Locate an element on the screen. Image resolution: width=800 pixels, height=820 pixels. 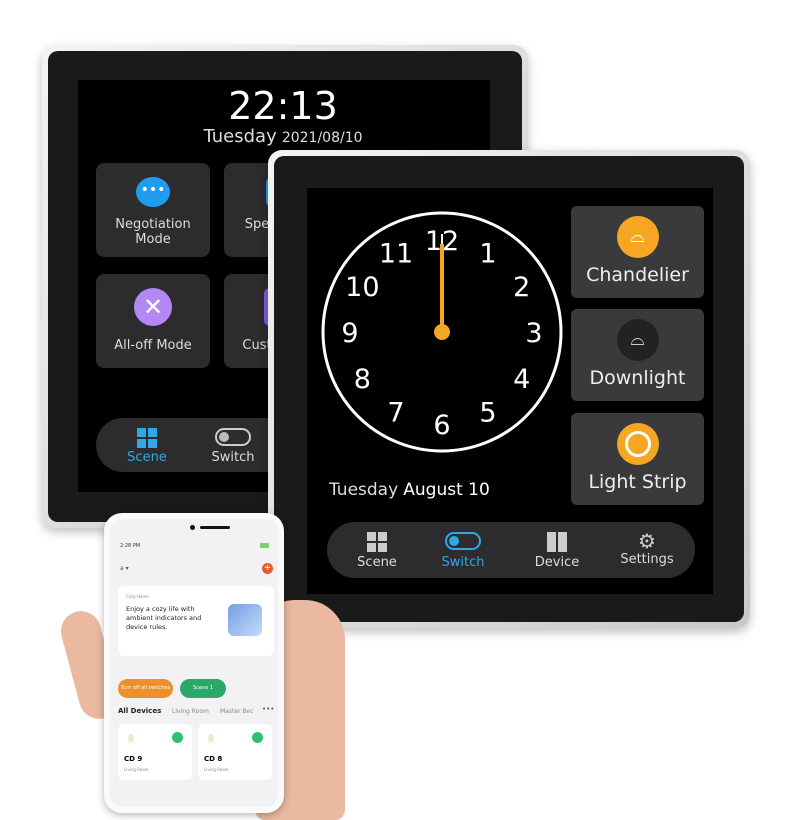
downlight-icon: ⌓ is located at coordinates (637, 340).